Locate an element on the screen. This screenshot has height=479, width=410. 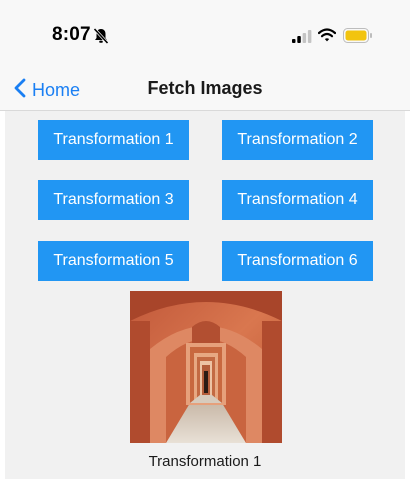
wifi-icon is located at coordinates (327, 37).